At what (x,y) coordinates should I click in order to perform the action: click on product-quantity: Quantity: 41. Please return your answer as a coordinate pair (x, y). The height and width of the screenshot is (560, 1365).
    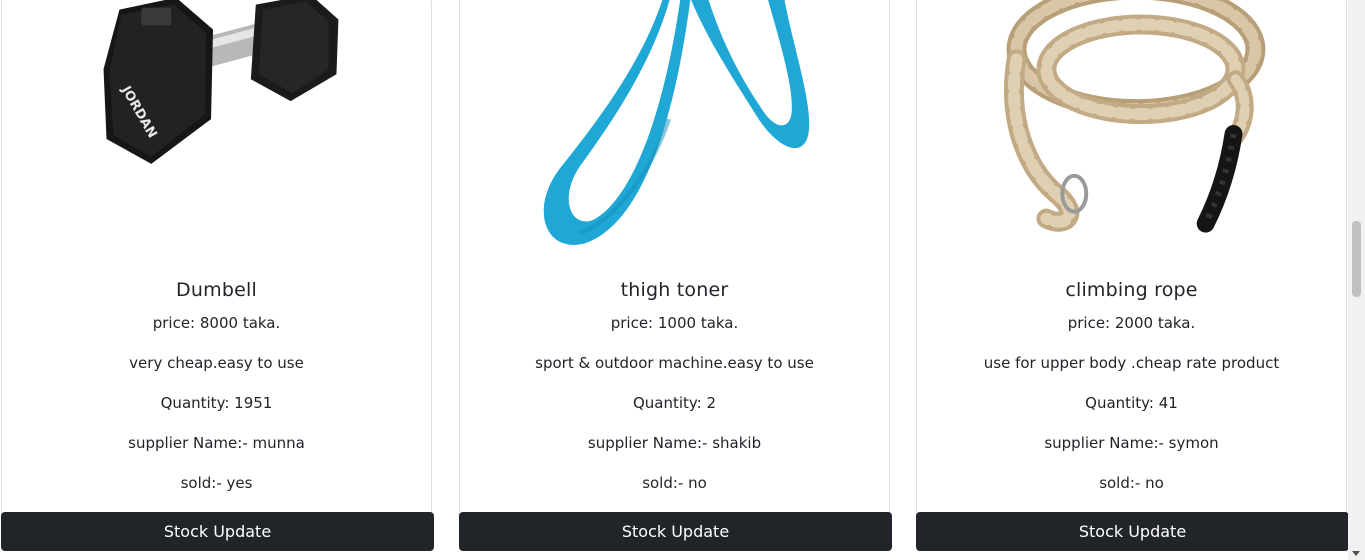
    Looking at the image, I should click on (1131, 403).